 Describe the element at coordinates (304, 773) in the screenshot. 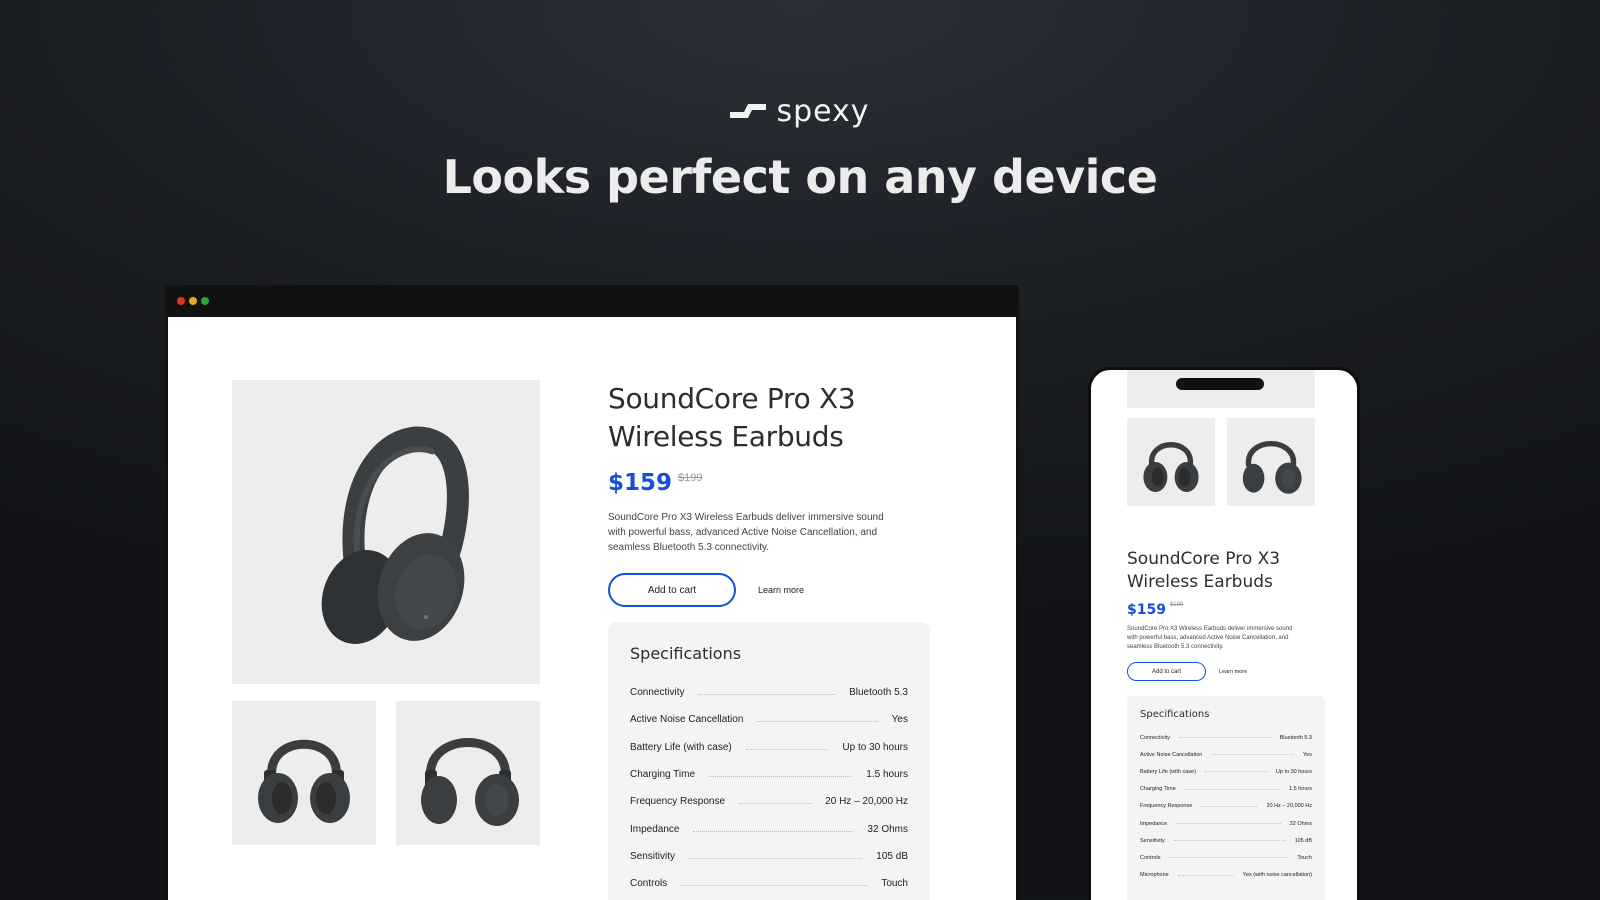

I see `product-thumbnail-front` at that location.